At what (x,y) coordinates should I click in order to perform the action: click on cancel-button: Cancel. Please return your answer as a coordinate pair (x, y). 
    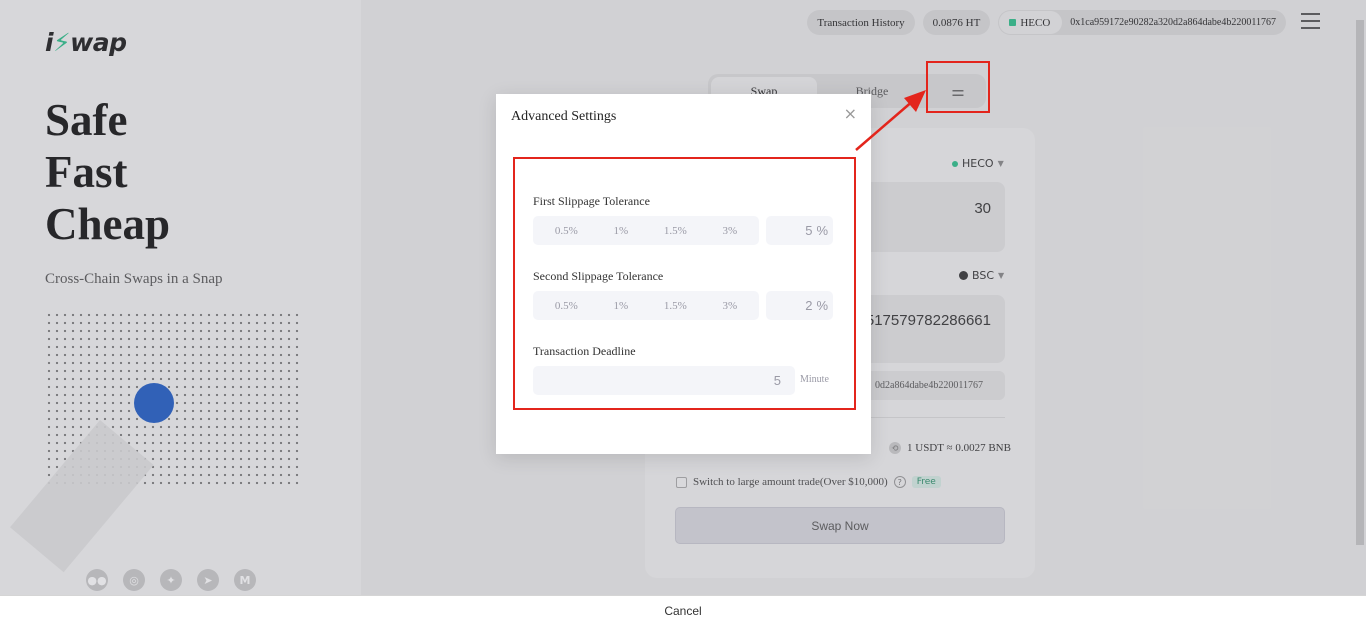
    Looking at the image, I should click on (683, 610).